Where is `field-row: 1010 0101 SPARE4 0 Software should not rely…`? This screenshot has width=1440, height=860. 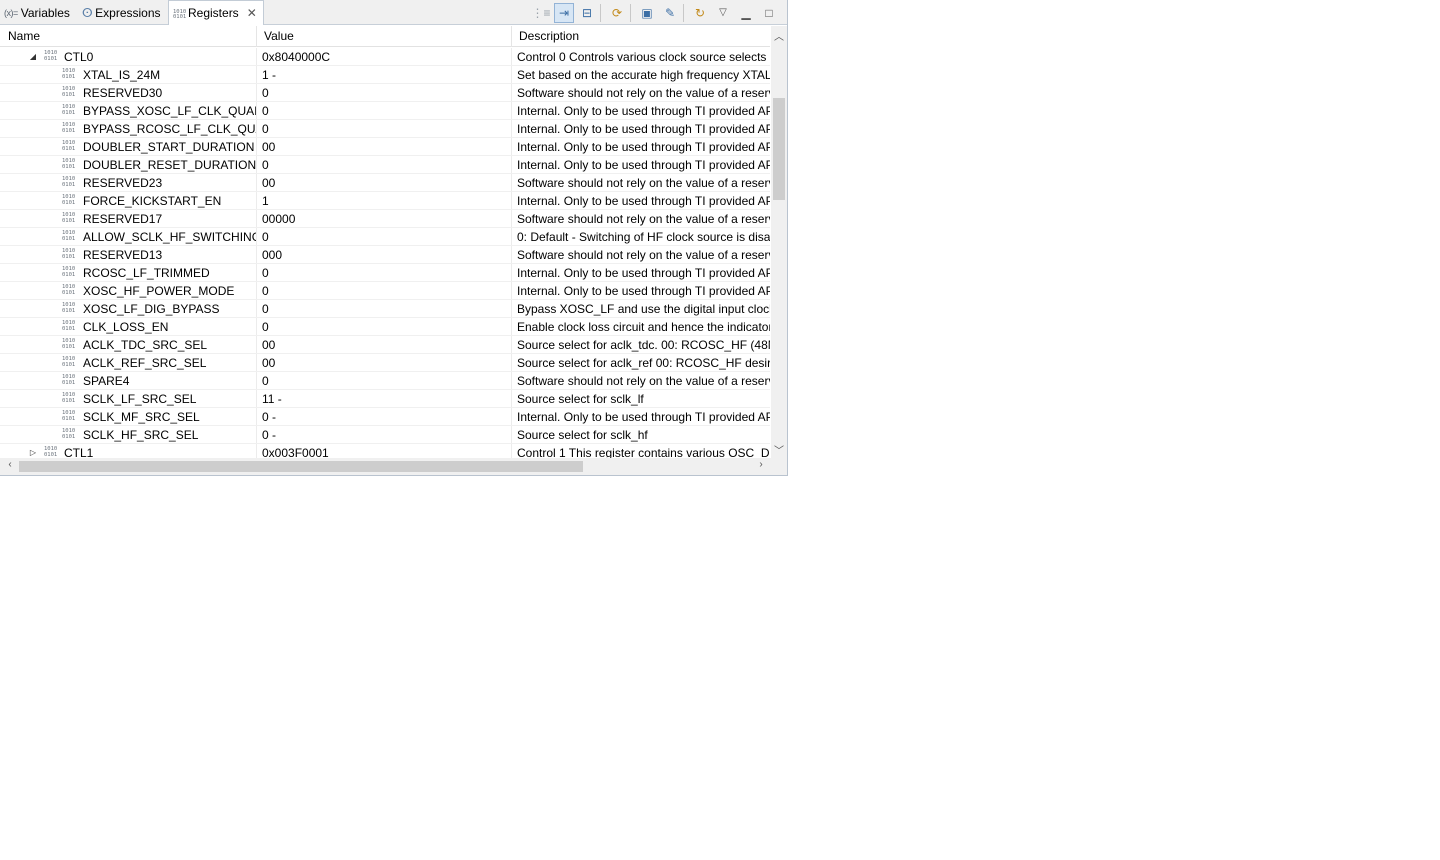 field-row: 1010 0101 SPARE4 0 Software should not rely… is located at coordinates (385, 381).